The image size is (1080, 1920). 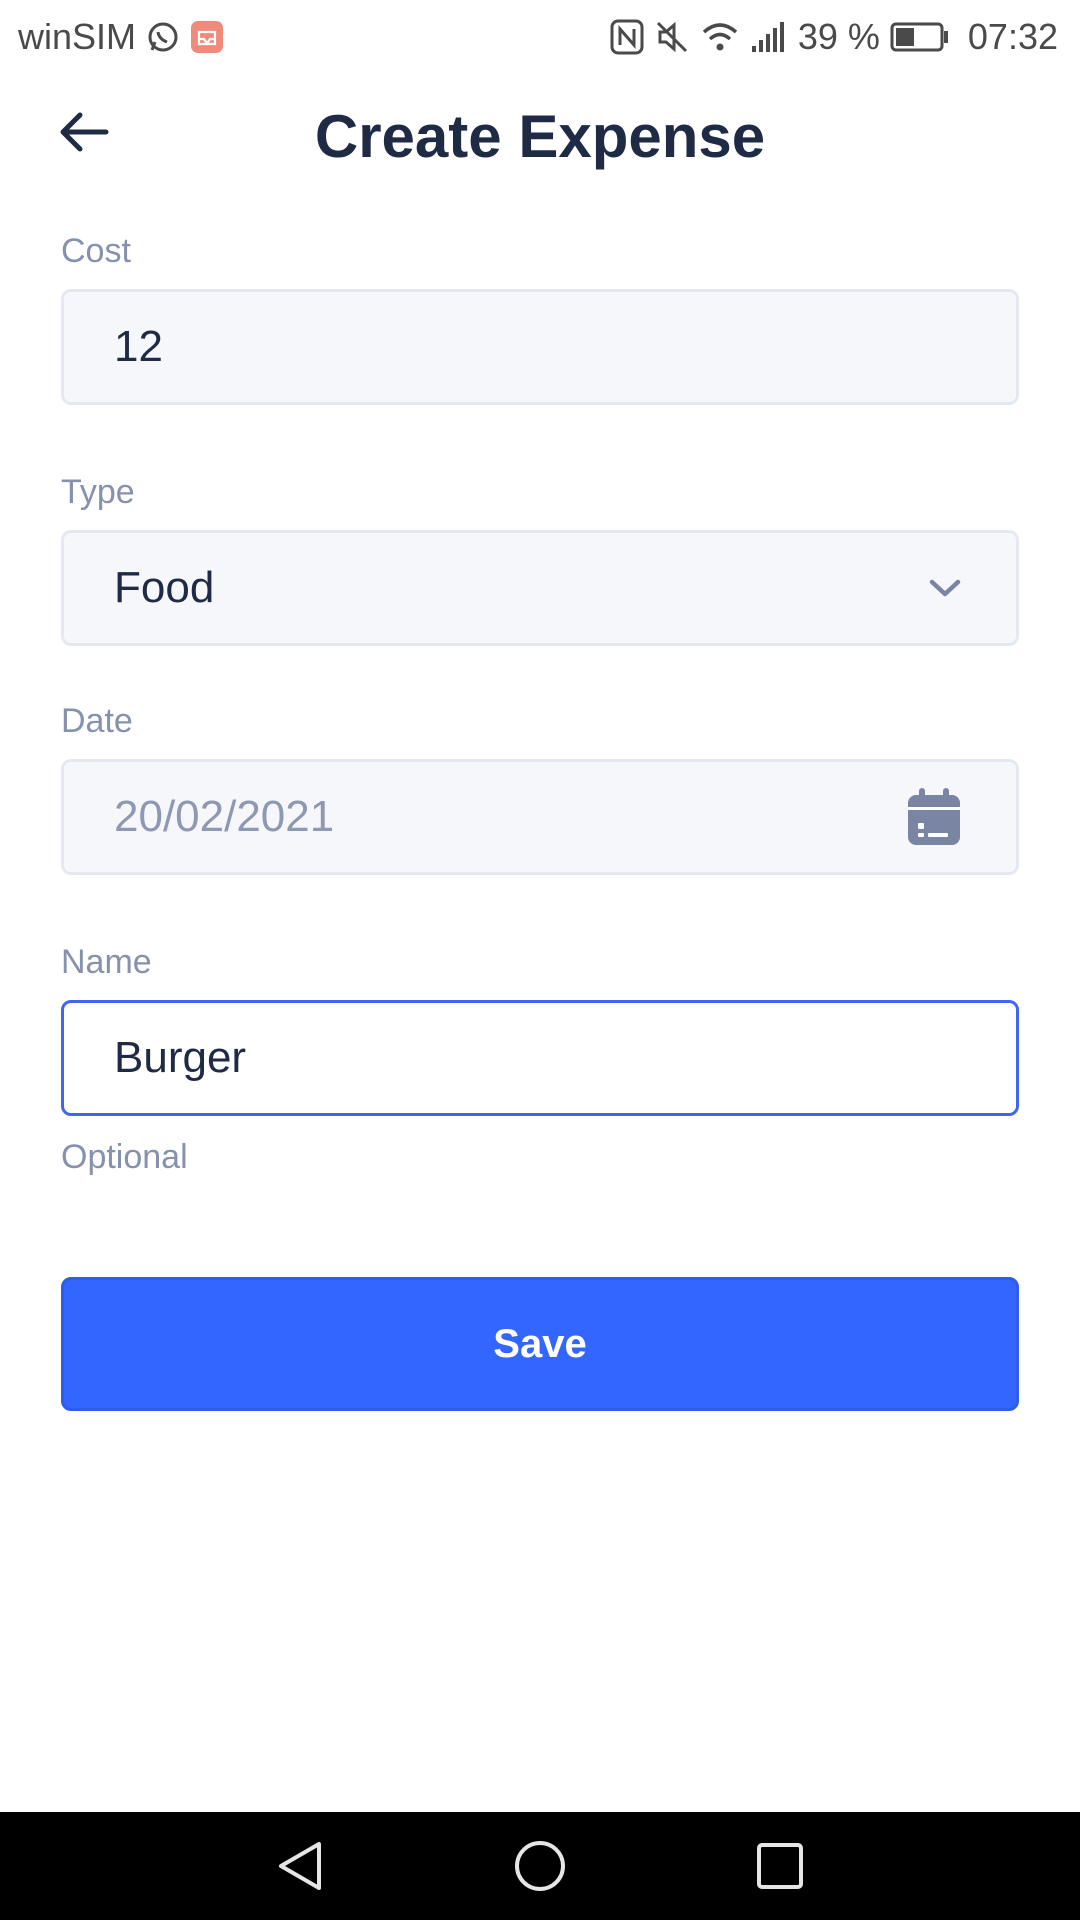 What do you see at coordinates (920, 37) in the screenshot?
I see `battery-icon` at bounding box center [920, 37].